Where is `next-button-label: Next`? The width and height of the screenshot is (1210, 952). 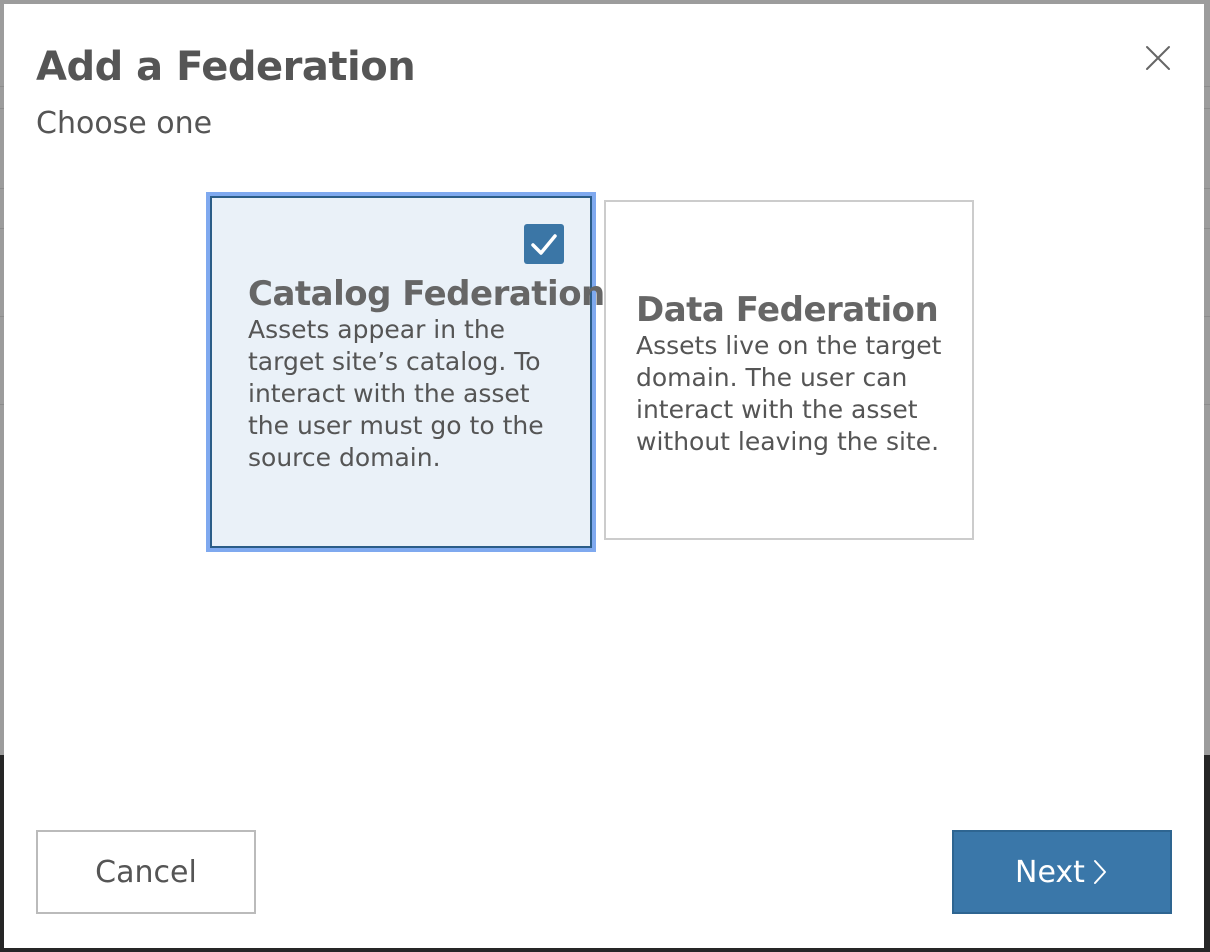 next-button-label: Next is located at coordinates (1050, 872).